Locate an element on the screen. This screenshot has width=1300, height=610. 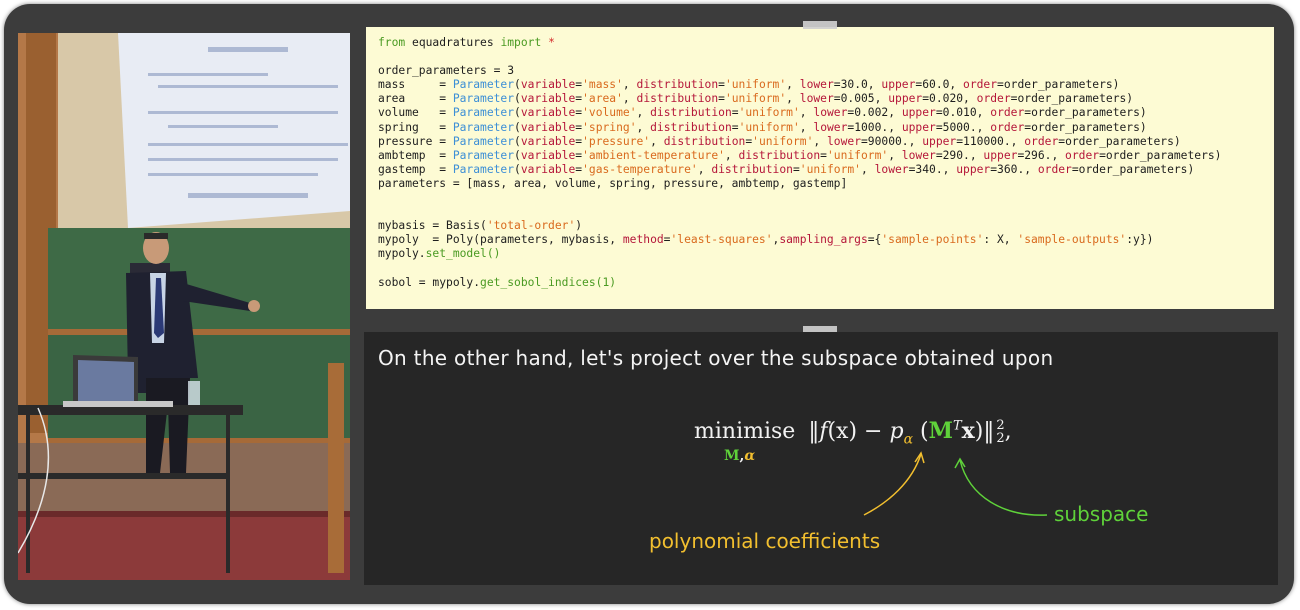
code-line: from equadratures import * is located at coordinates (466, 42).